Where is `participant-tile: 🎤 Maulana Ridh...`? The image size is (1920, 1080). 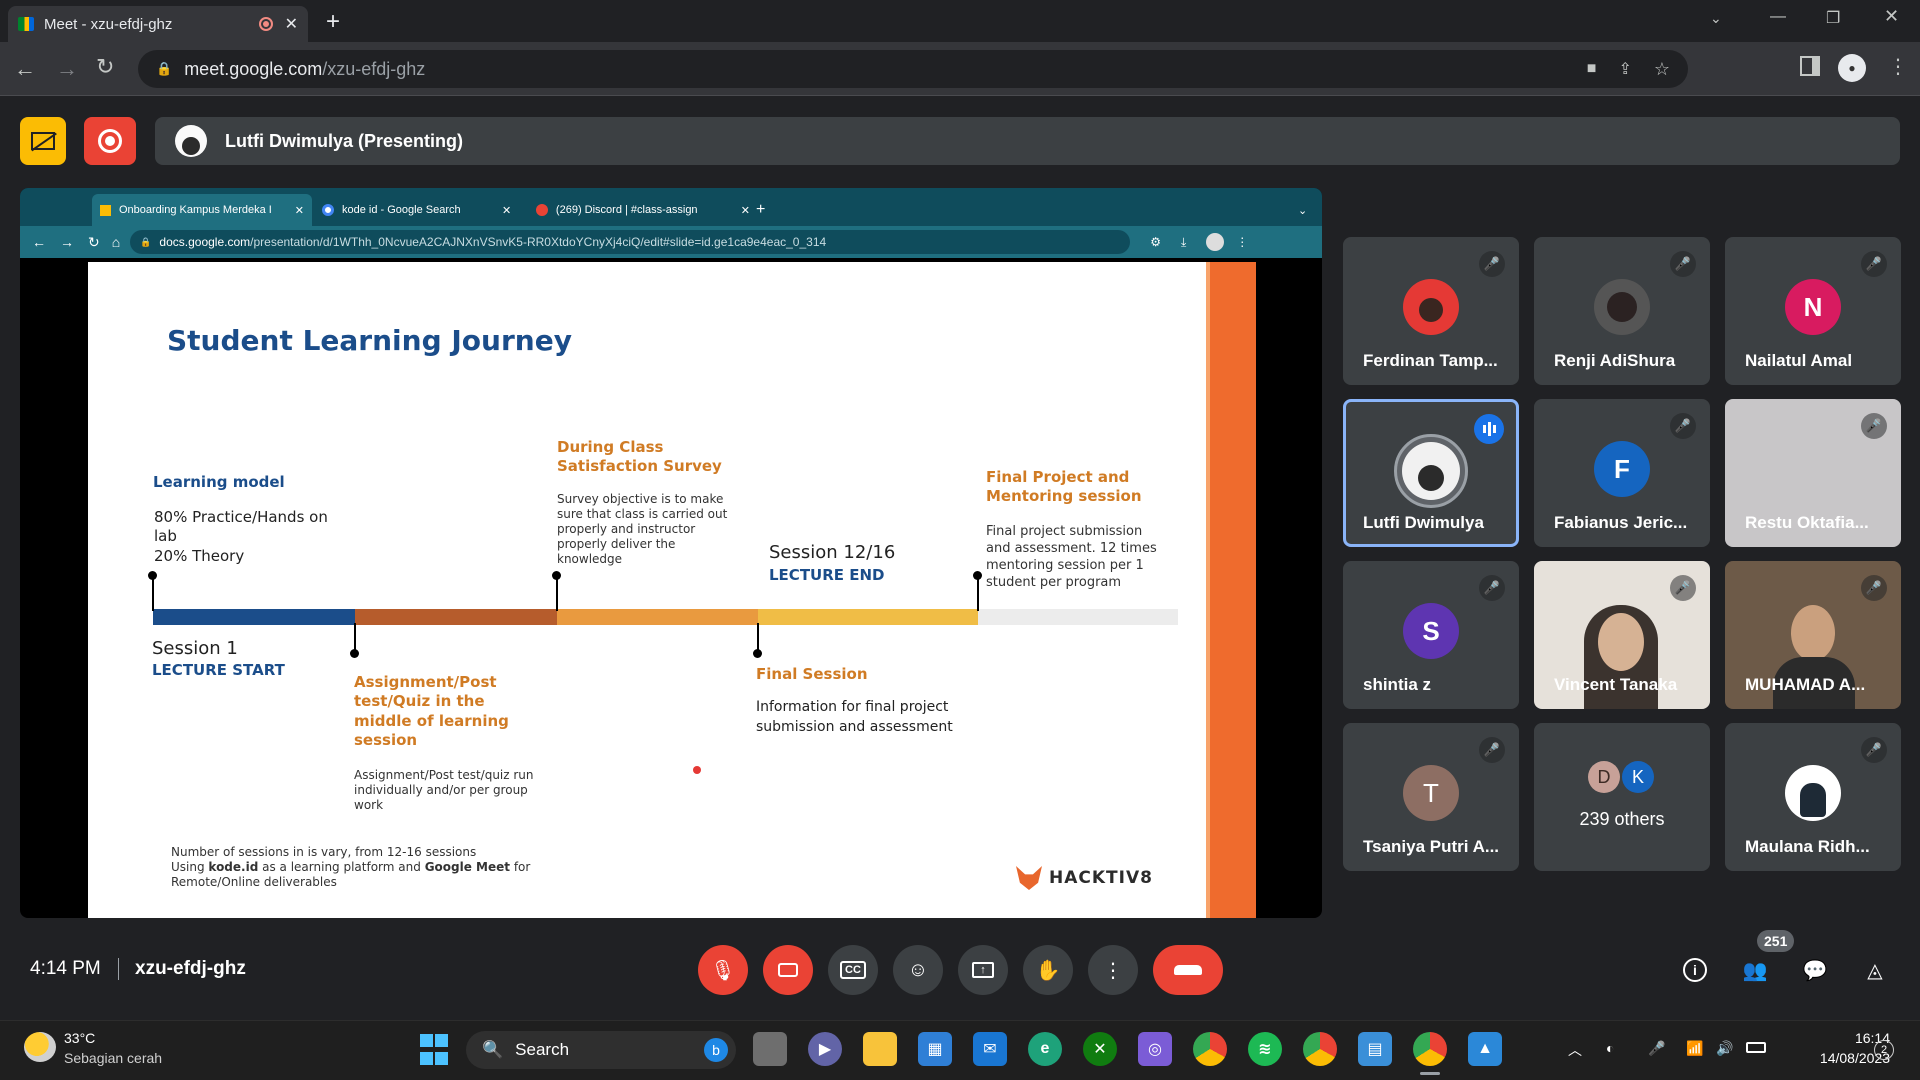
participant-tile: 🎤 Maulana Ridh... is located at coordinates (1813, 797).